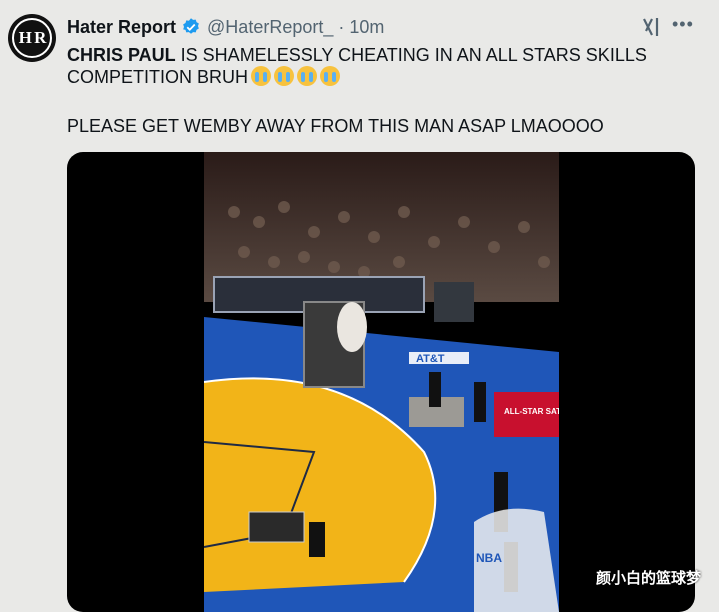 The height and width of the screenshot is (612, 719). I want to click on tweet-bold-lead: CHRIS PAUL, so click(121, 55).